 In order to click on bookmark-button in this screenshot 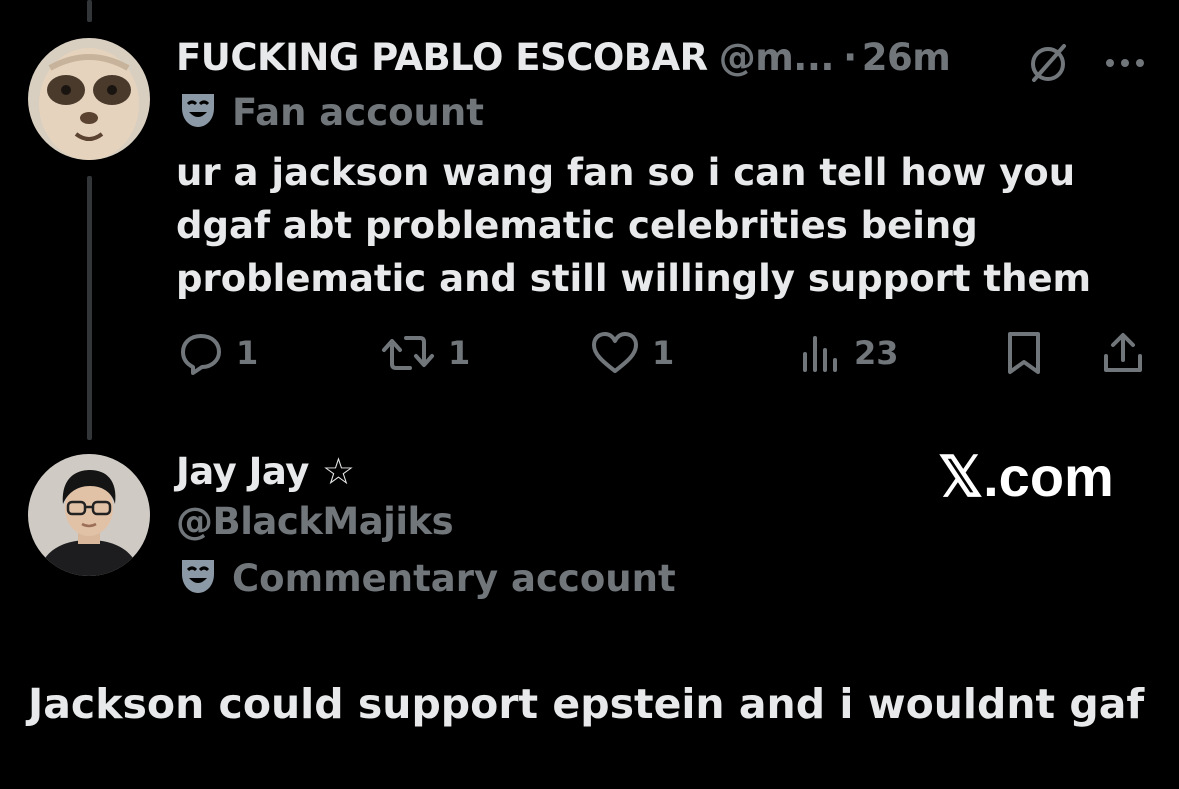, I will do `click(1024, 353)`.